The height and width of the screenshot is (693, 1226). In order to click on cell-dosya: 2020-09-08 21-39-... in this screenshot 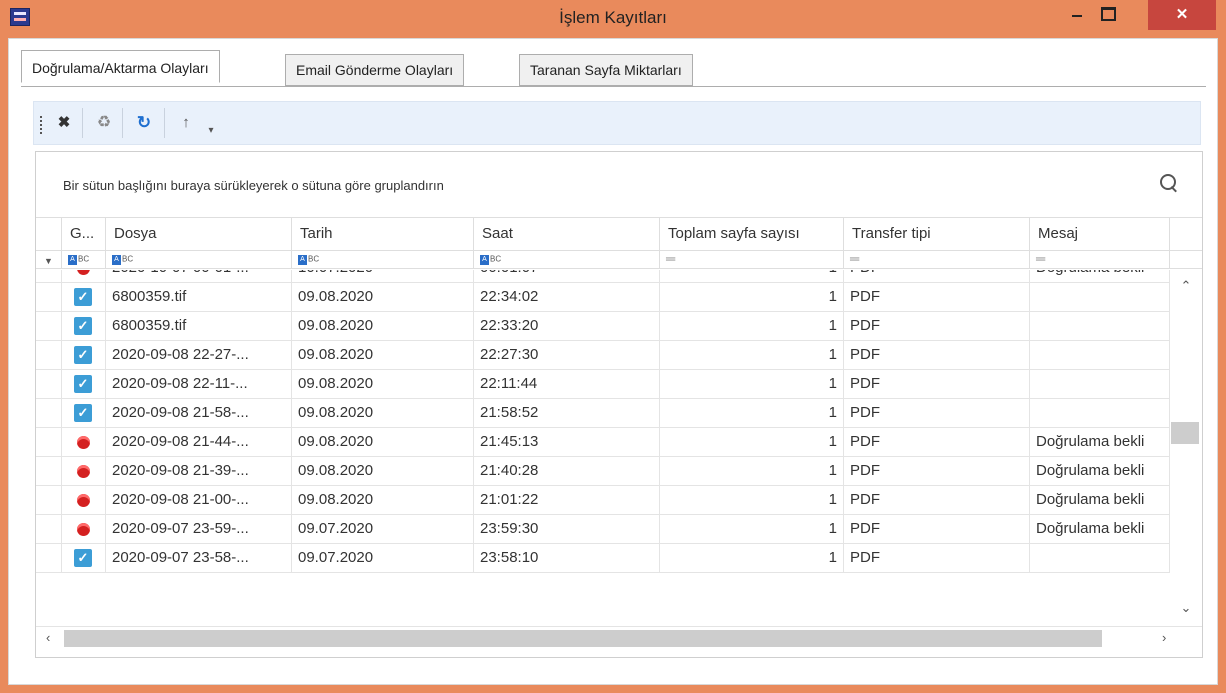, I will do `click(199, 471)`.